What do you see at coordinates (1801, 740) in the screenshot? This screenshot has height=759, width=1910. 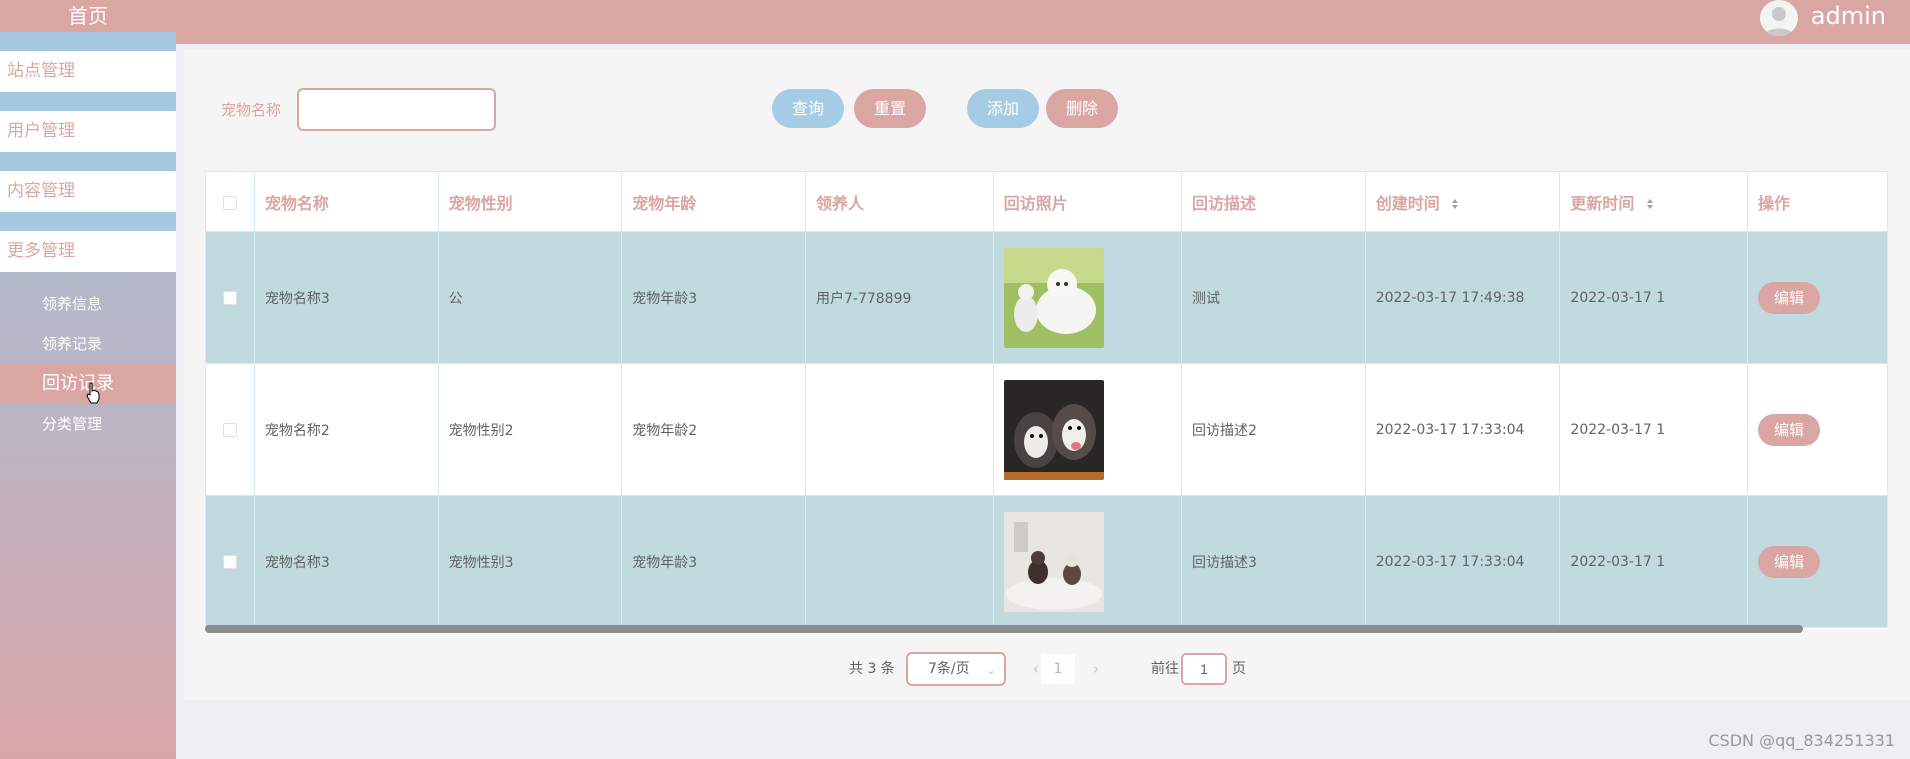 I see `watermark: CSDN @qq_834251331` at bounding box center [1801, 740].